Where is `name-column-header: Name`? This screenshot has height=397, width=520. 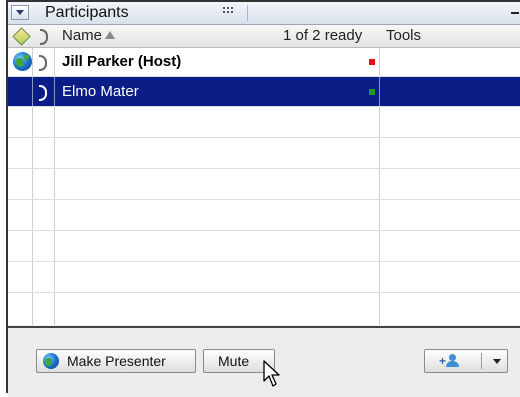 name-column-header: Name is located at coordinates (89, 36).